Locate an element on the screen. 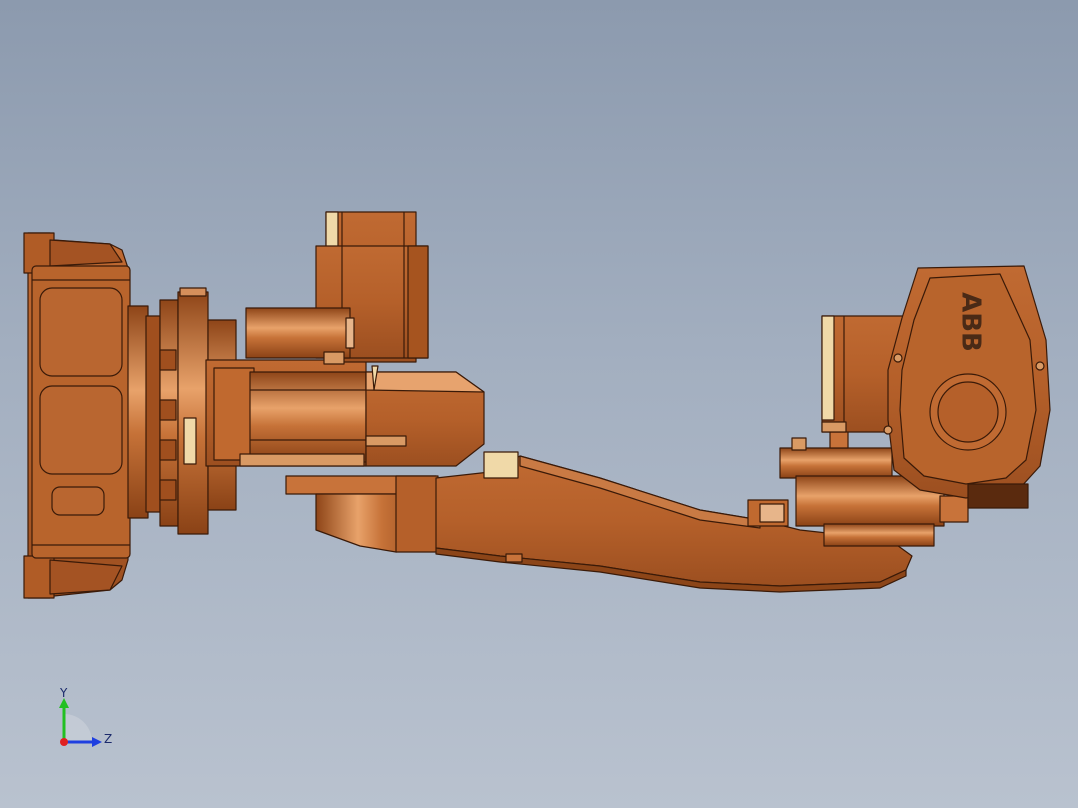  shoulder-joint is located at coordinates (425, 416).